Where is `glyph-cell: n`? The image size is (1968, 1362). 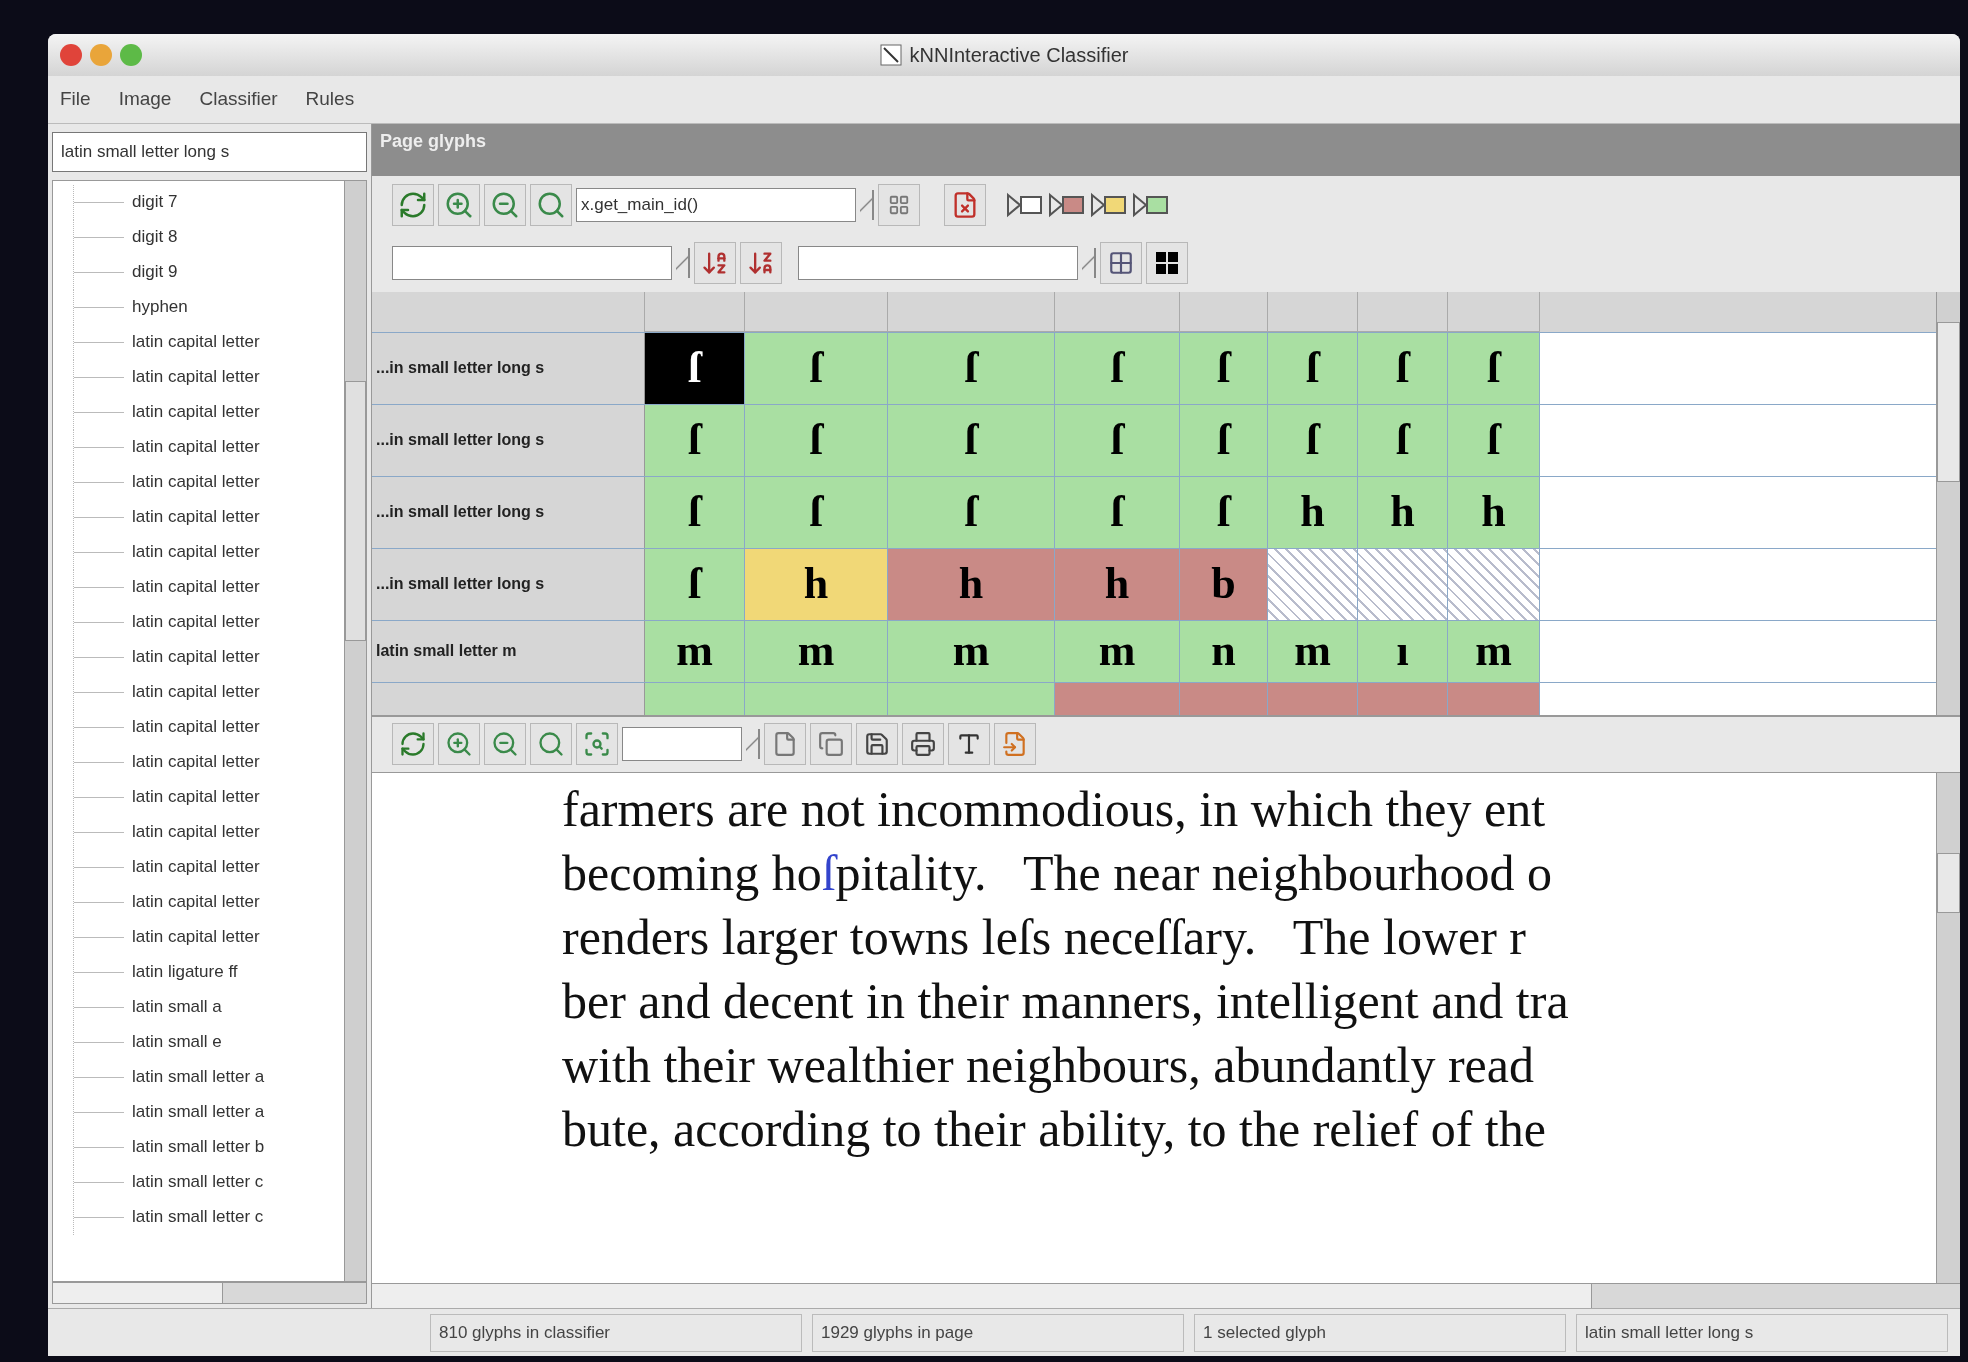
glyph-cell: n is located at coordinates (1224, 651).